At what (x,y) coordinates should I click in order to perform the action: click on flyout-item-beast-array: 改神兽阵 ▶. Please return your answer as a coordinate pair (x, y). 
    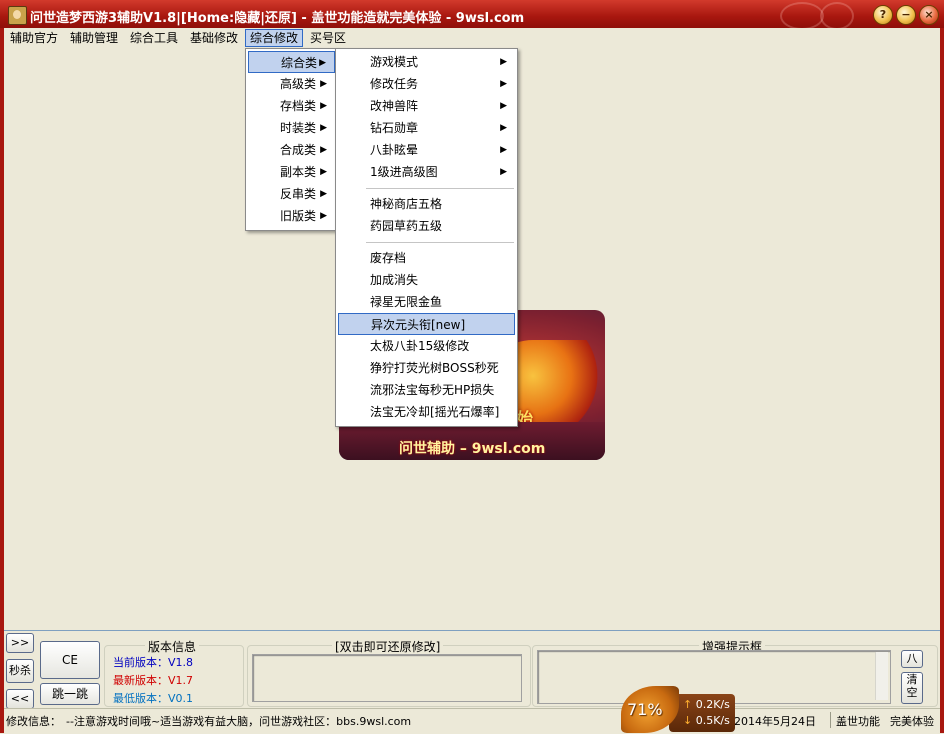
    Looking at the image, I should click on (426, 106).